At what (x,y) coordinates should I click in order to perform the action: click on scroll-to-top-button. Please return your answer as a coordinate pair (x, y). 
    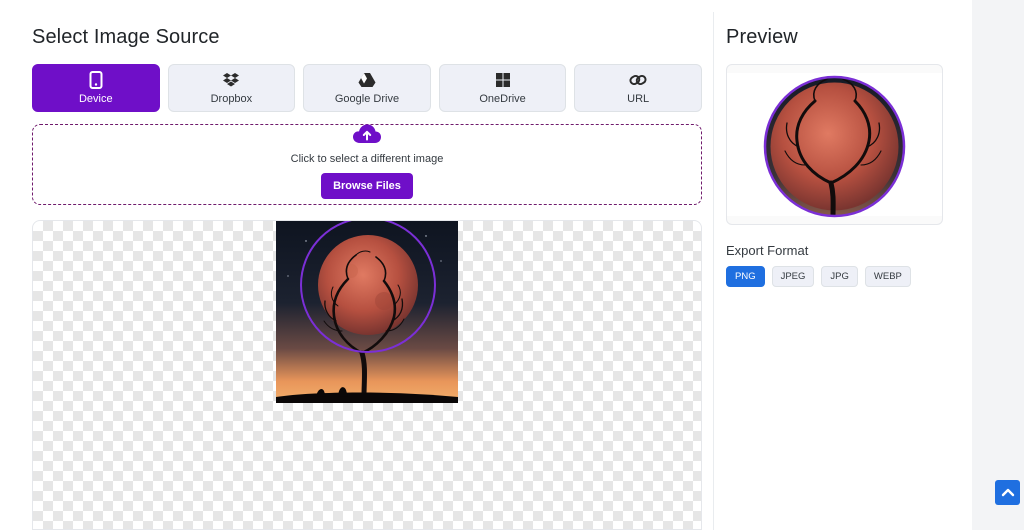
    Looking at the image, I should click on (1007, 492).